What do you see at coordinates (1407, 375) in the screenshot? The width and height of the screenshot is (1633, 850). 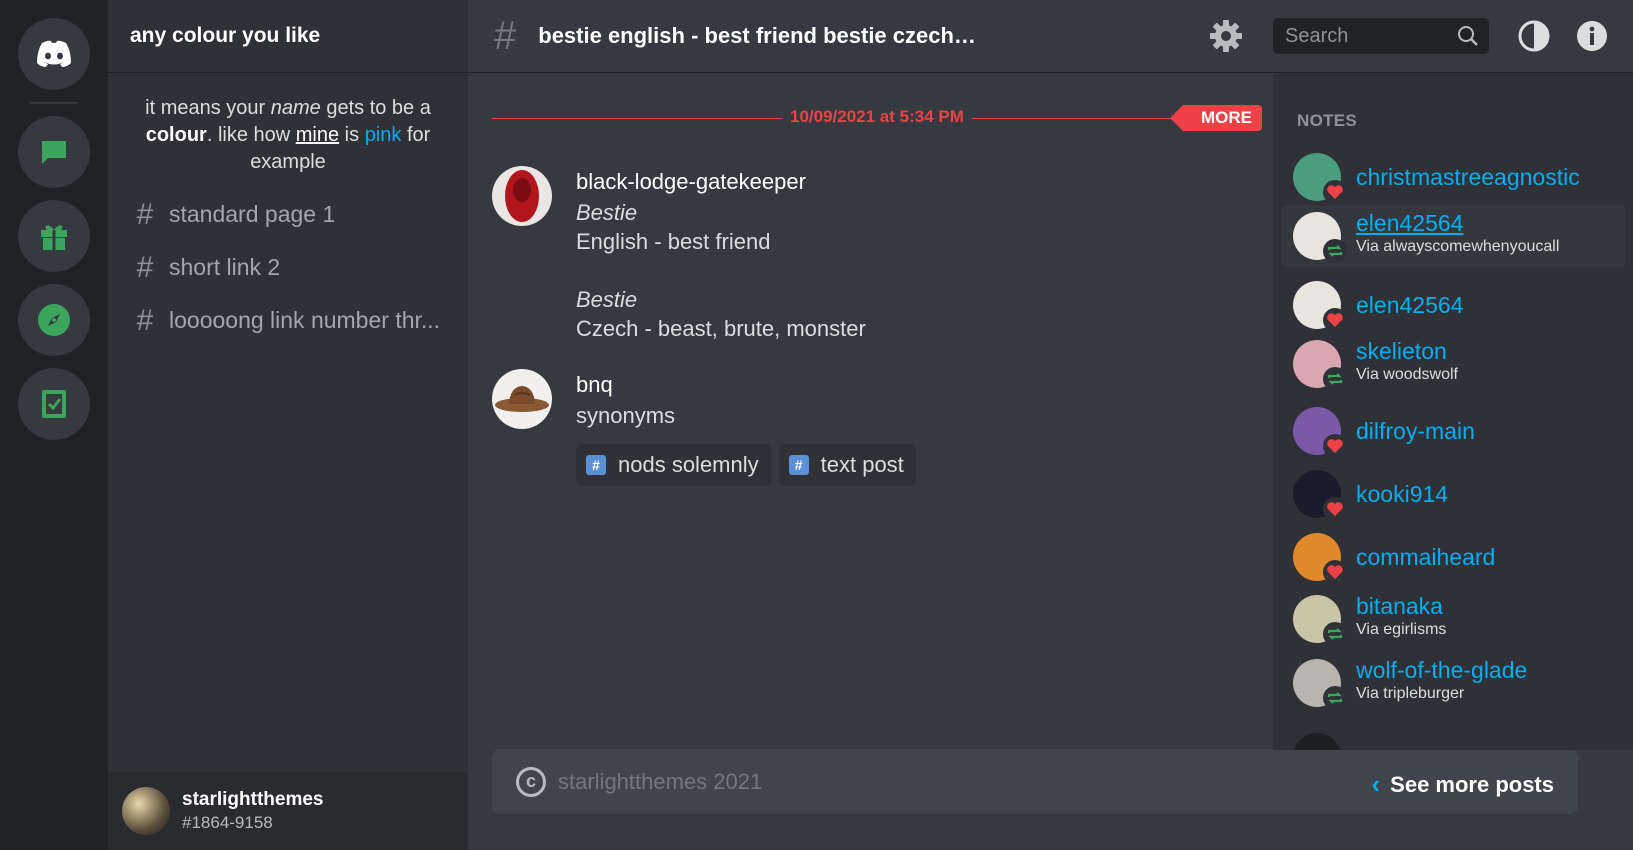 I see `note-via: Via woodswolf` at bounding box center [1407, 375].